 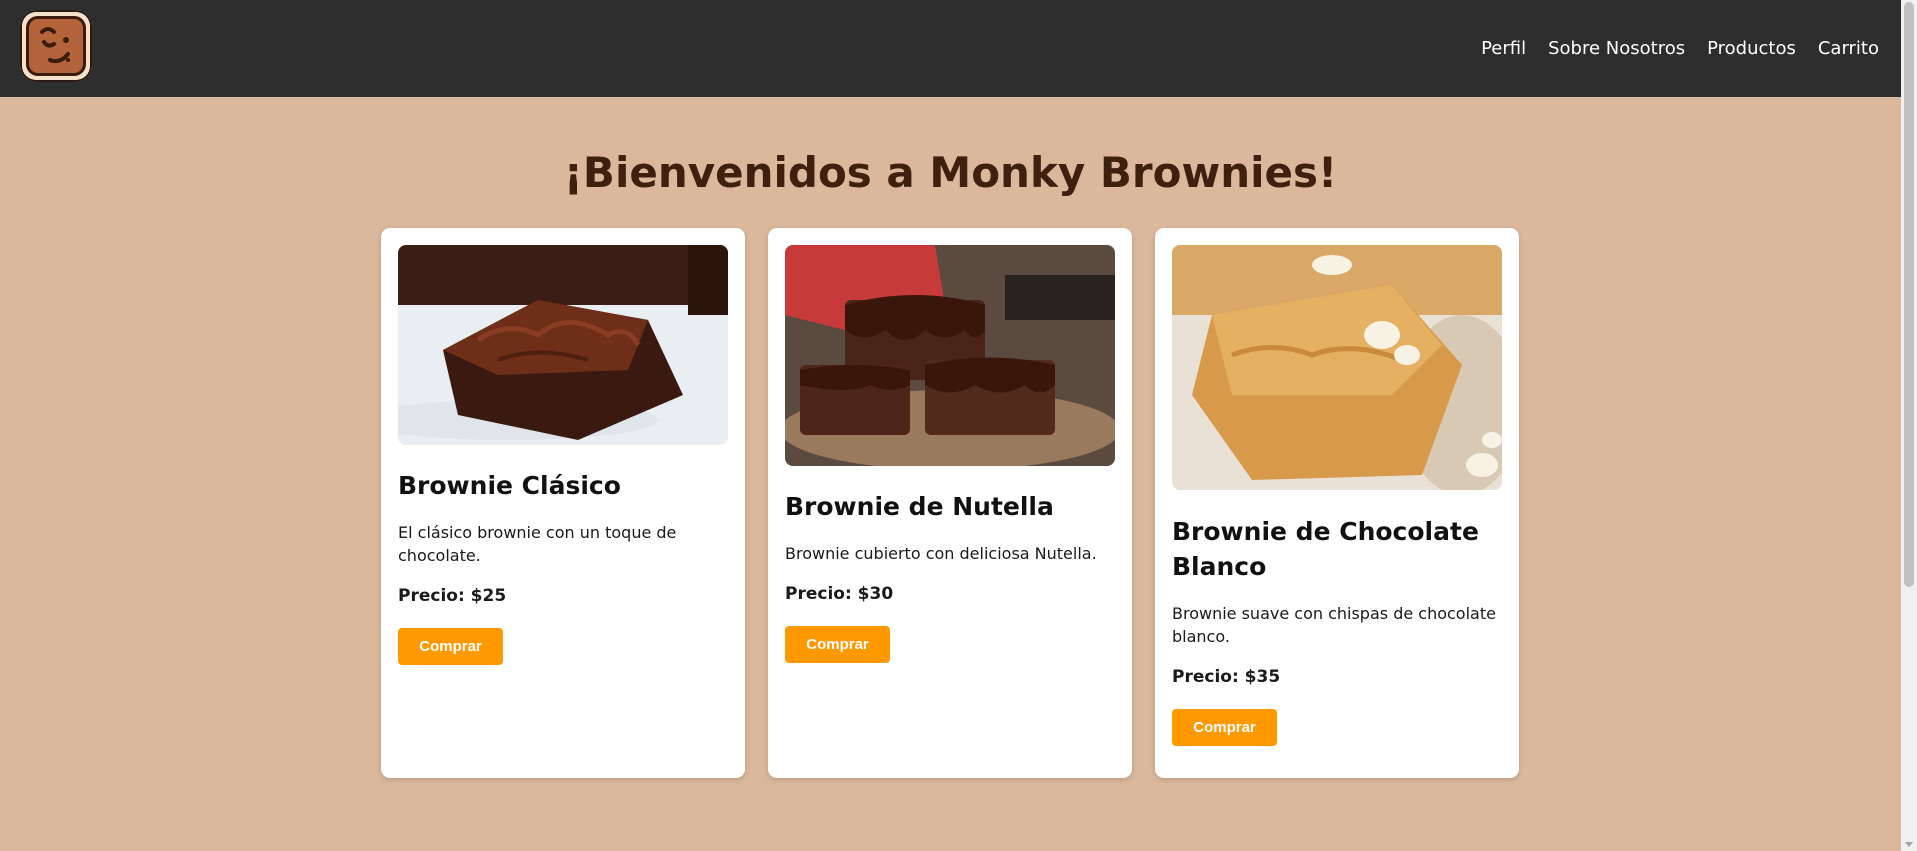 What do you see at coordinates (950, 355) in the screenshot?
I see `nutella-brownie-photo` at bounding box center [950, 355].